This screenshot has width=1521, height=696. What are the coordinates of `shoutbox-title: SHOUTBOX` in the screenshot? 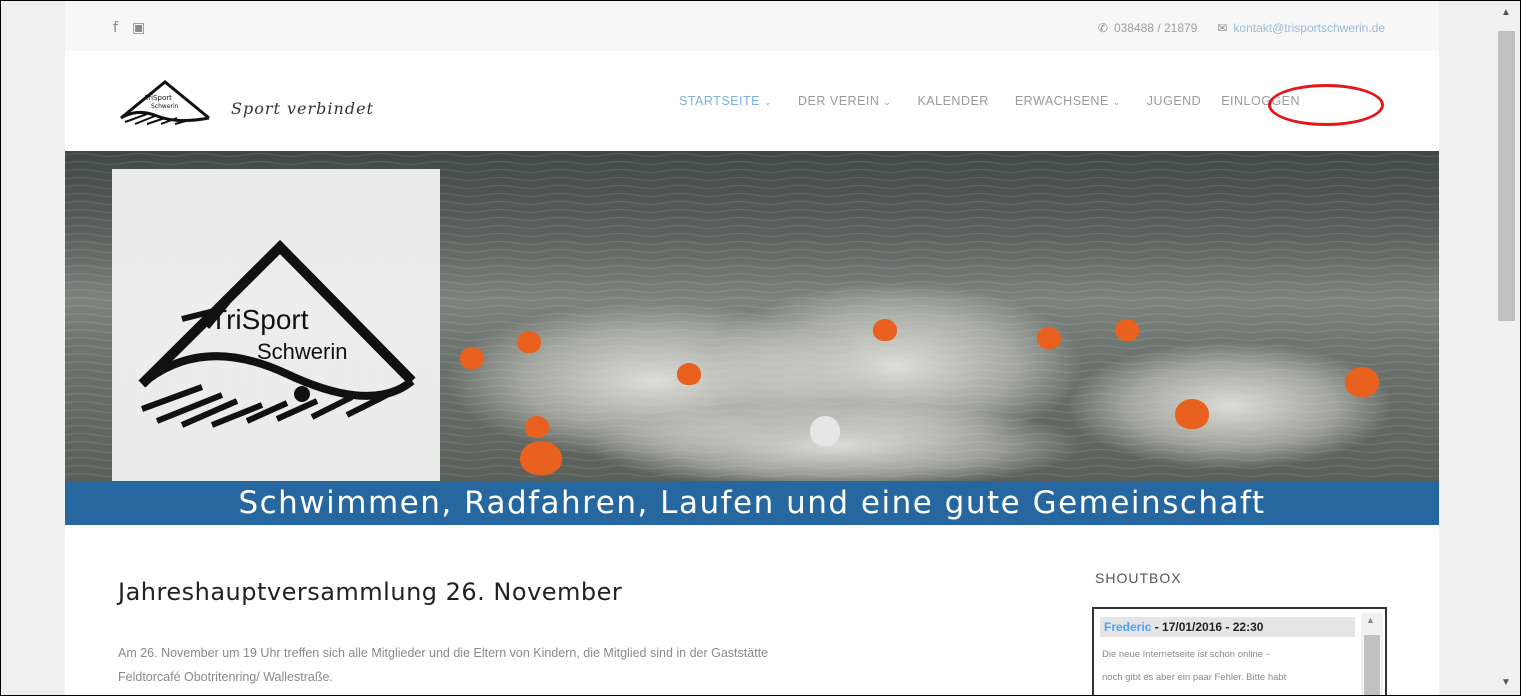 It's located at (1138, 578).